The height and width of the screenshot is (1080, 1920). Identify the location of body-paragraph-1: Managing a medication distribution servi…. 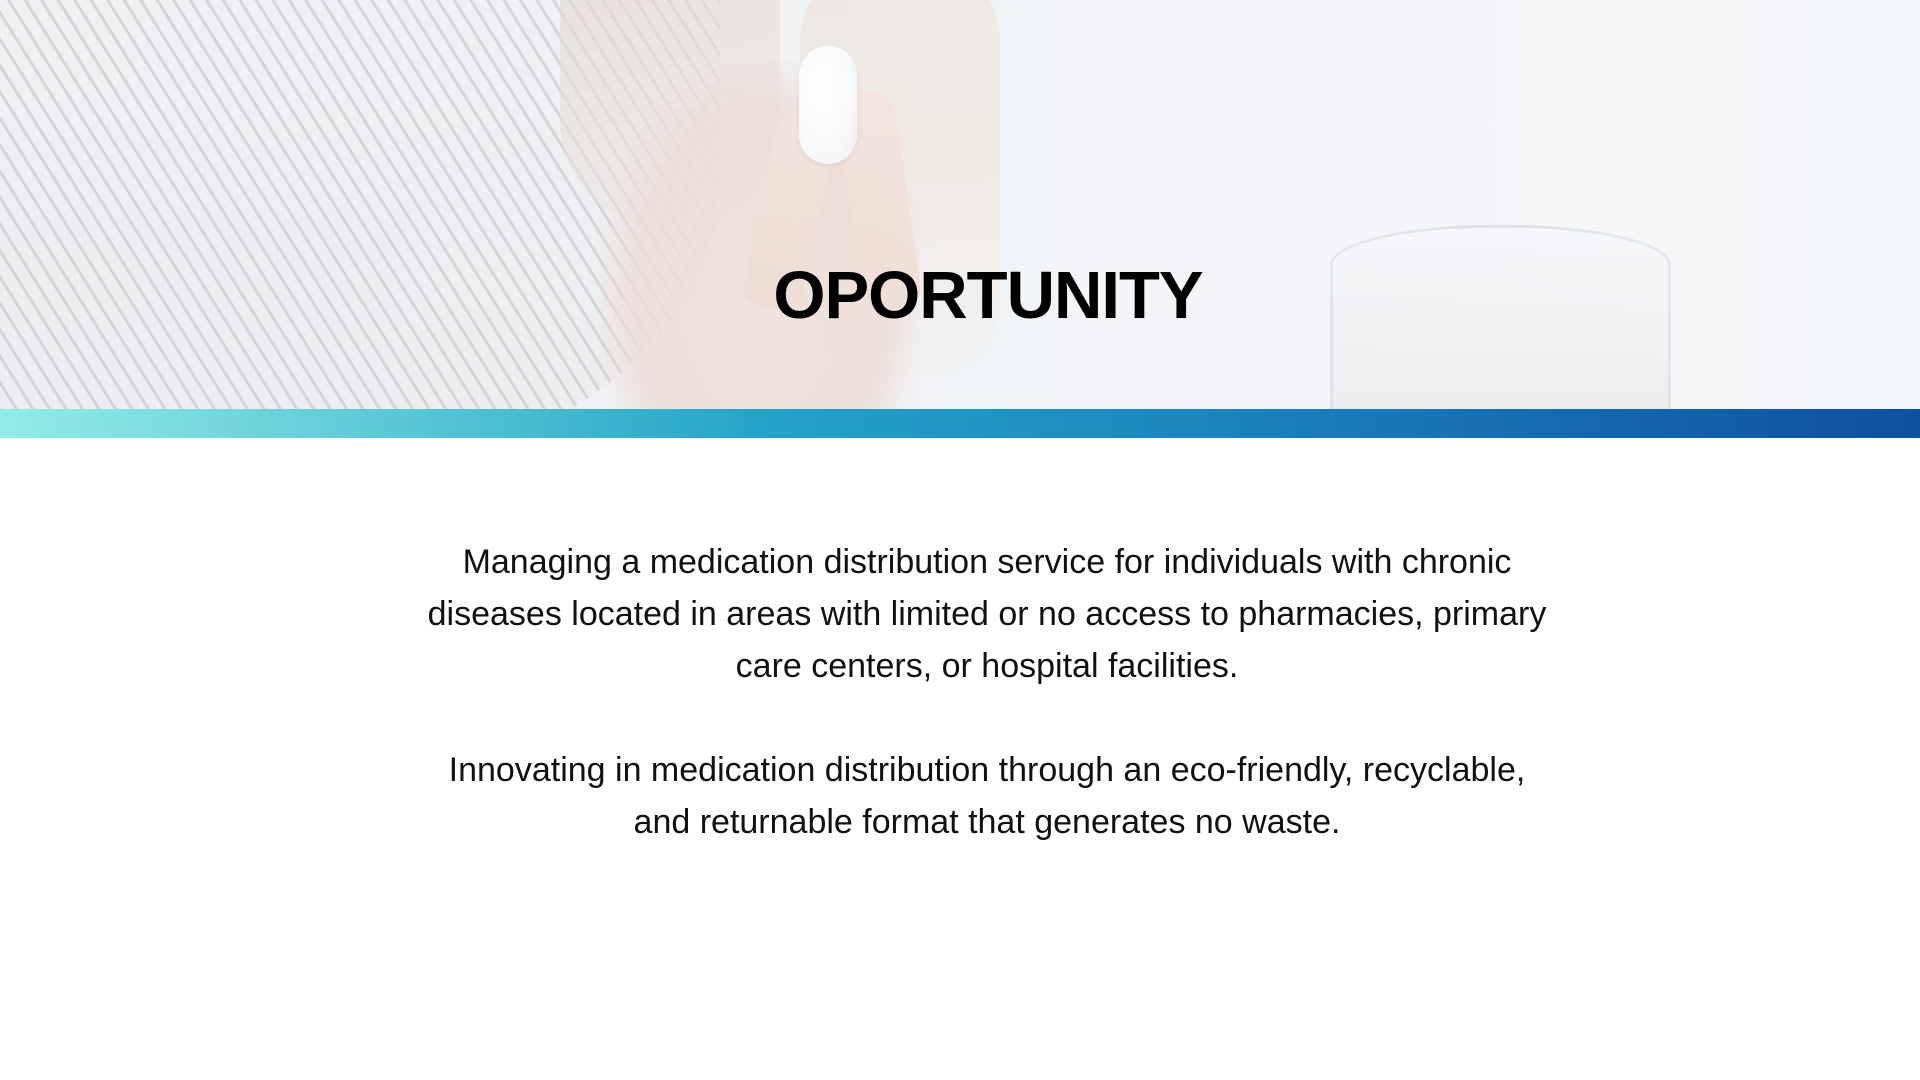
(987, 614).